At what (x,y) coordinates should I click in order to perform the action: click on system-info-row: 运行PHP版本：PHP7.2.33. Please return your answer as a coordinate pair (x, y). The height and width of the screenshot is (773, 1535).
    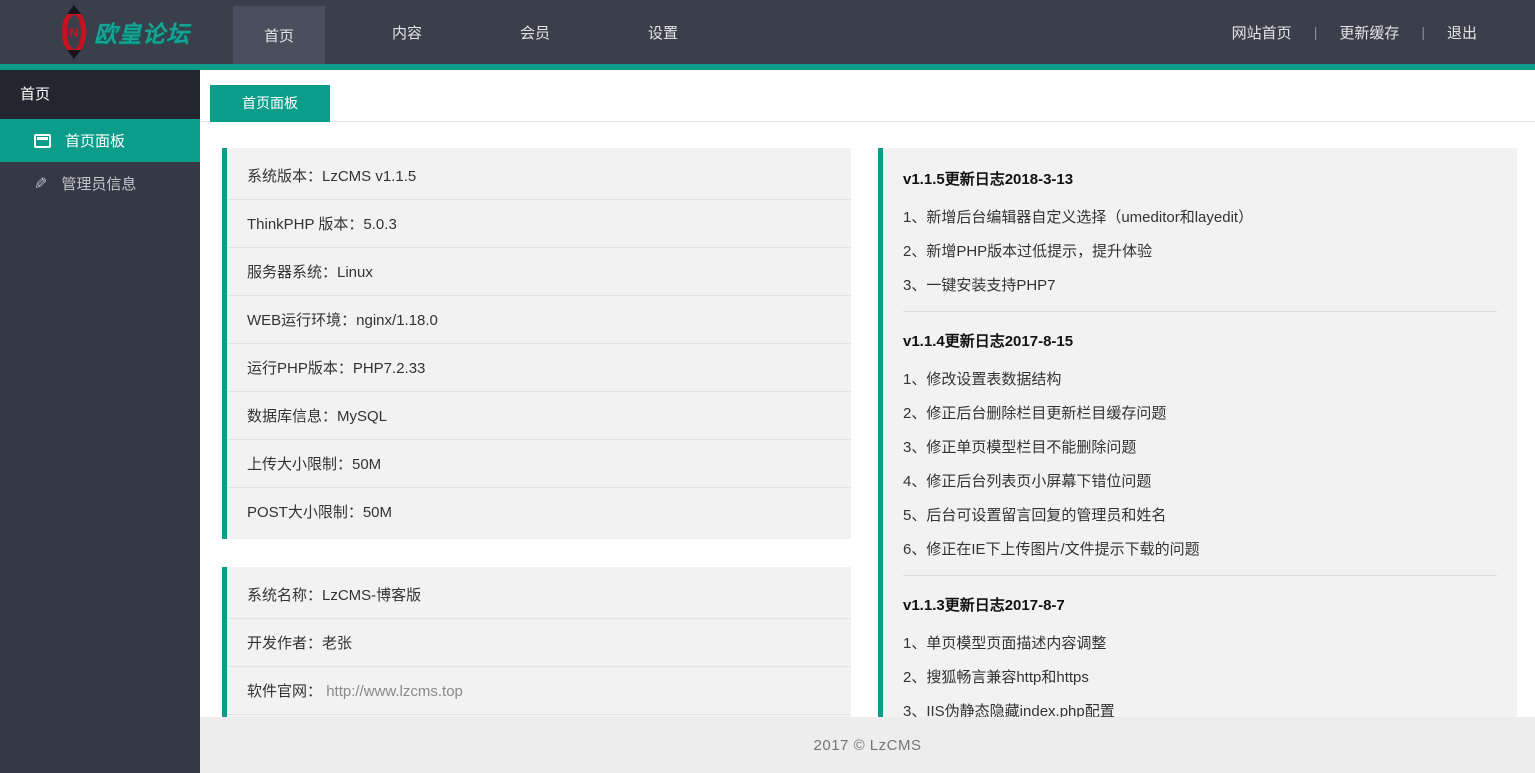
    Looking at the image, I should click on (539, 368).